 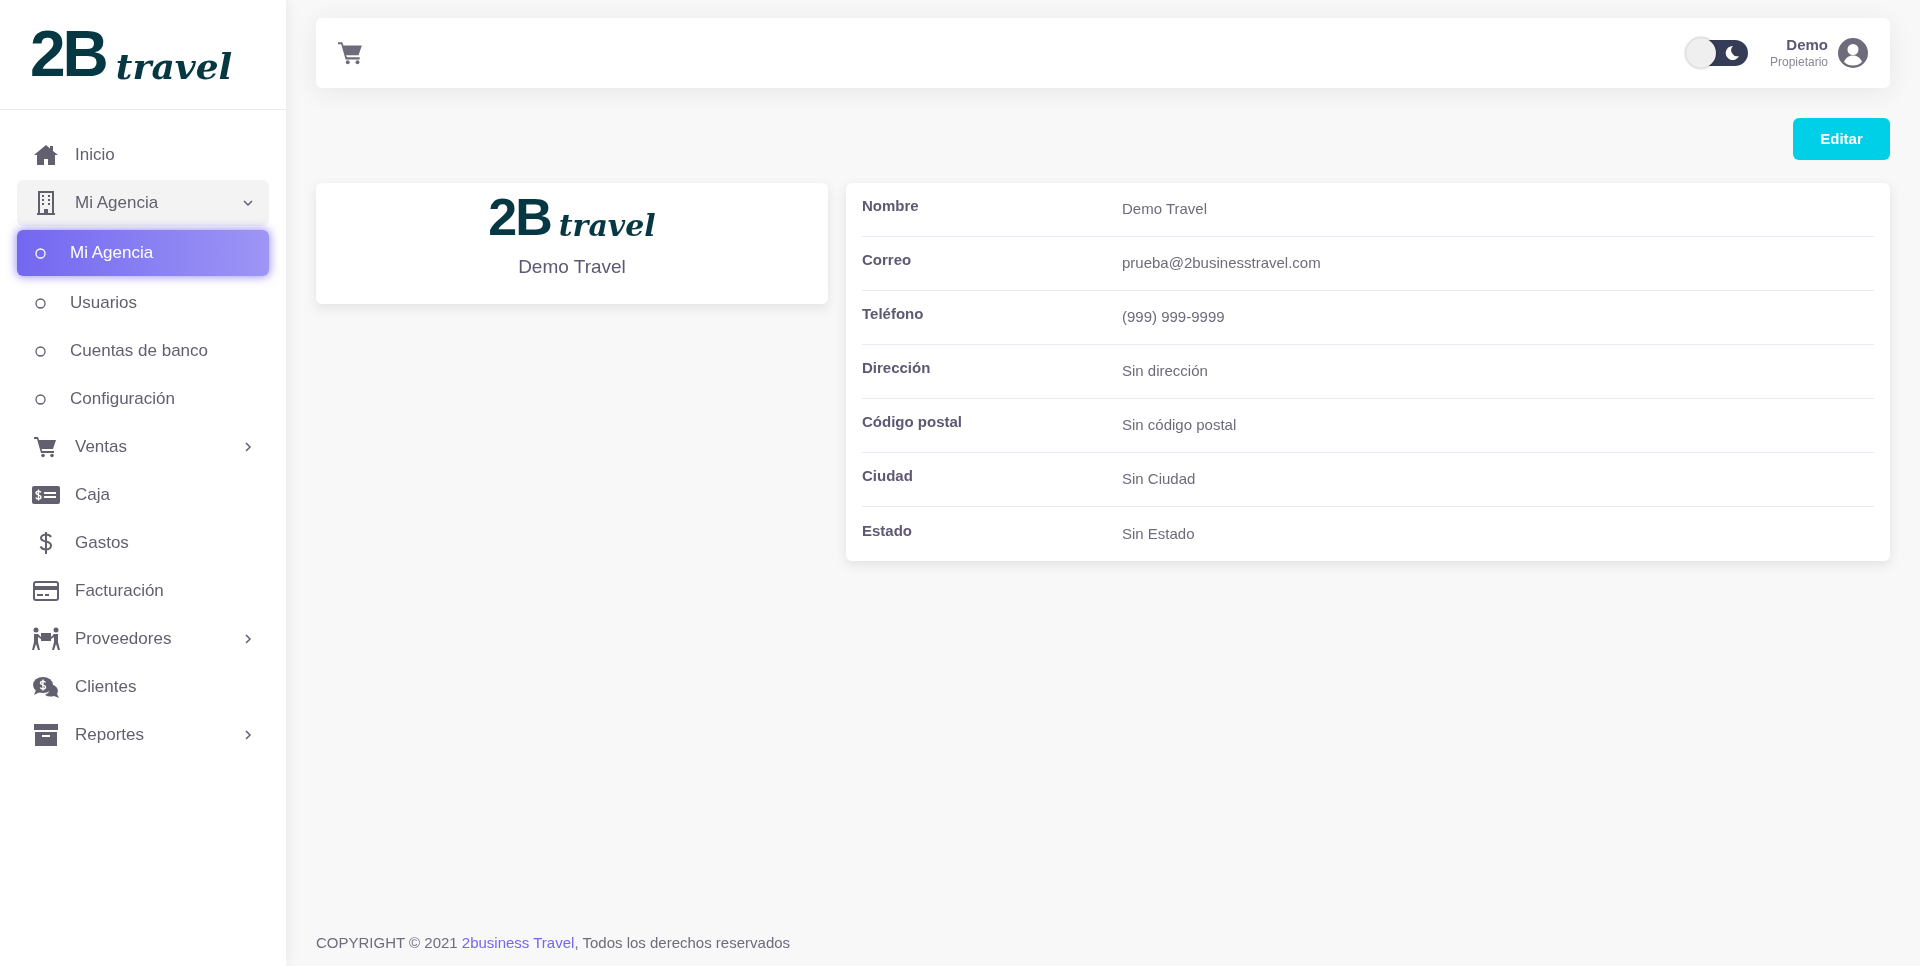 I want to click on credit-card-icon, so click(x=46, y=591).